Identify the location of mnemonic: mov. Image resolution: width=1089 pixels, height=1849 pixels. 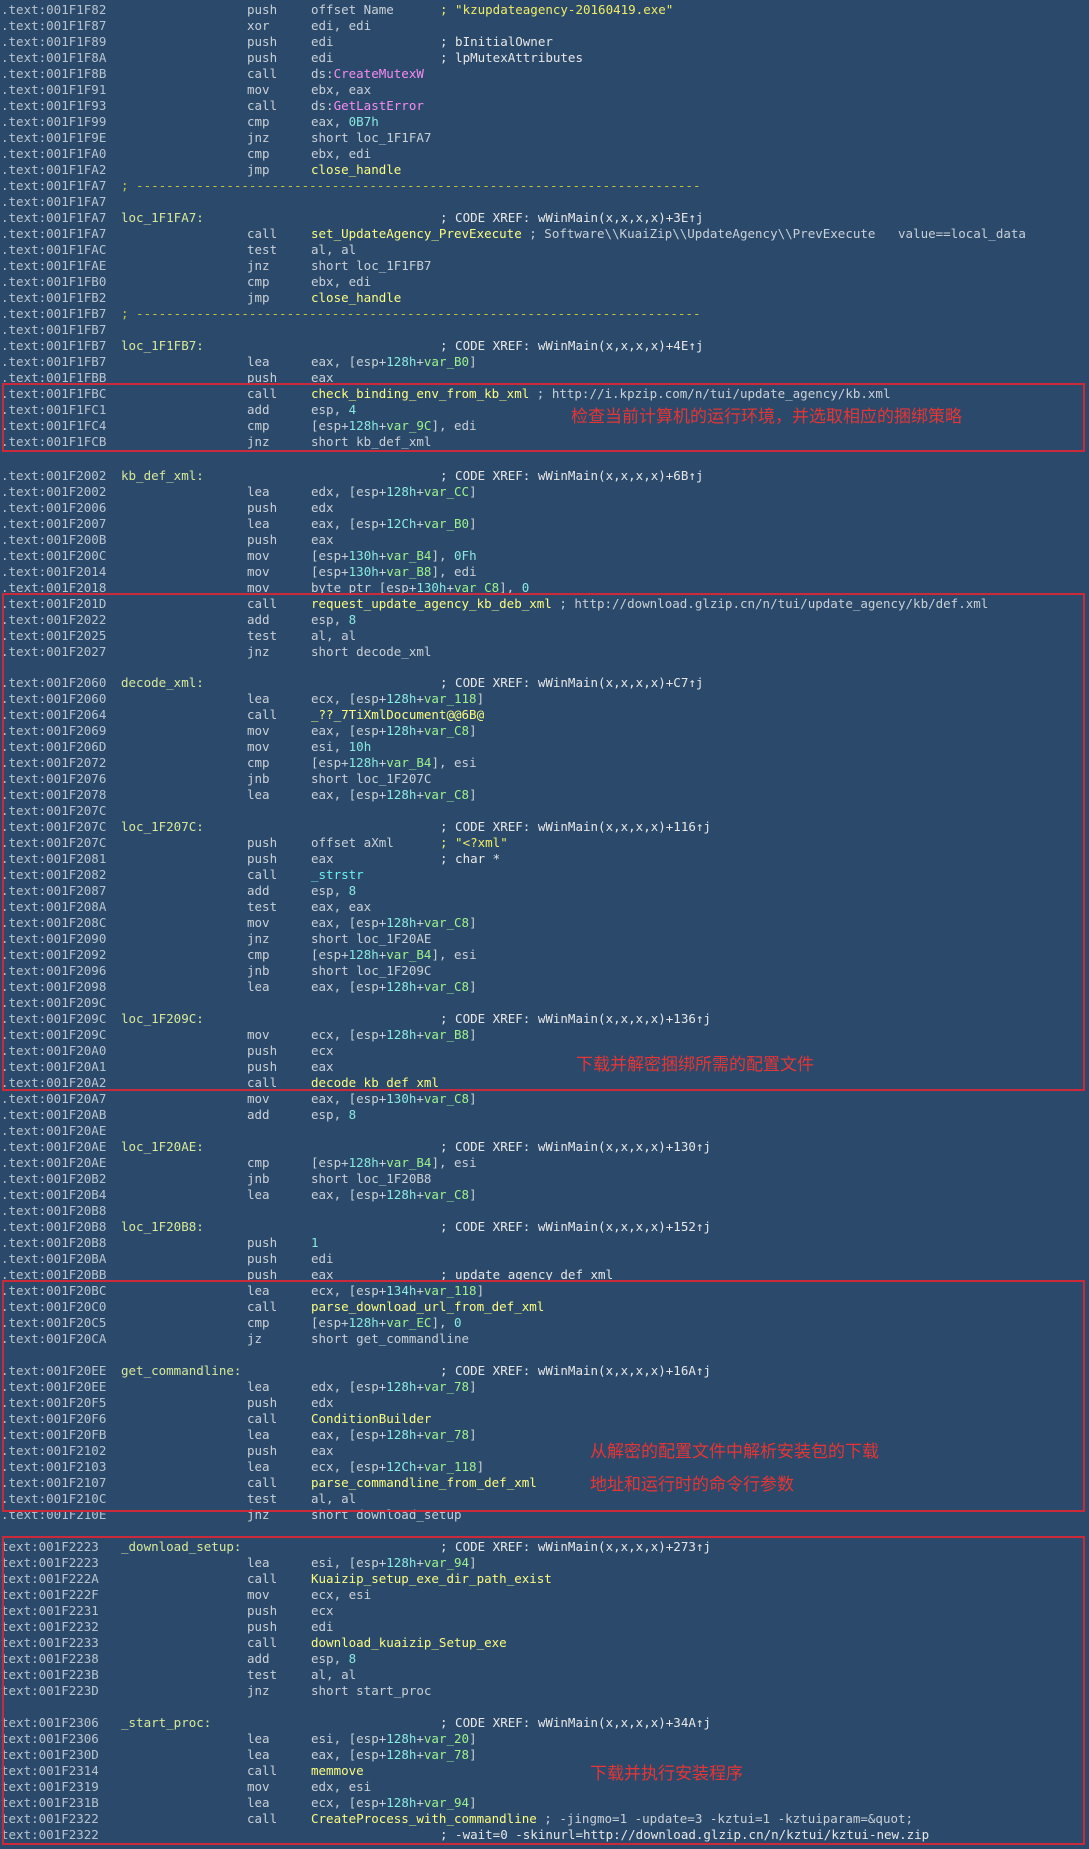
(258, 555).